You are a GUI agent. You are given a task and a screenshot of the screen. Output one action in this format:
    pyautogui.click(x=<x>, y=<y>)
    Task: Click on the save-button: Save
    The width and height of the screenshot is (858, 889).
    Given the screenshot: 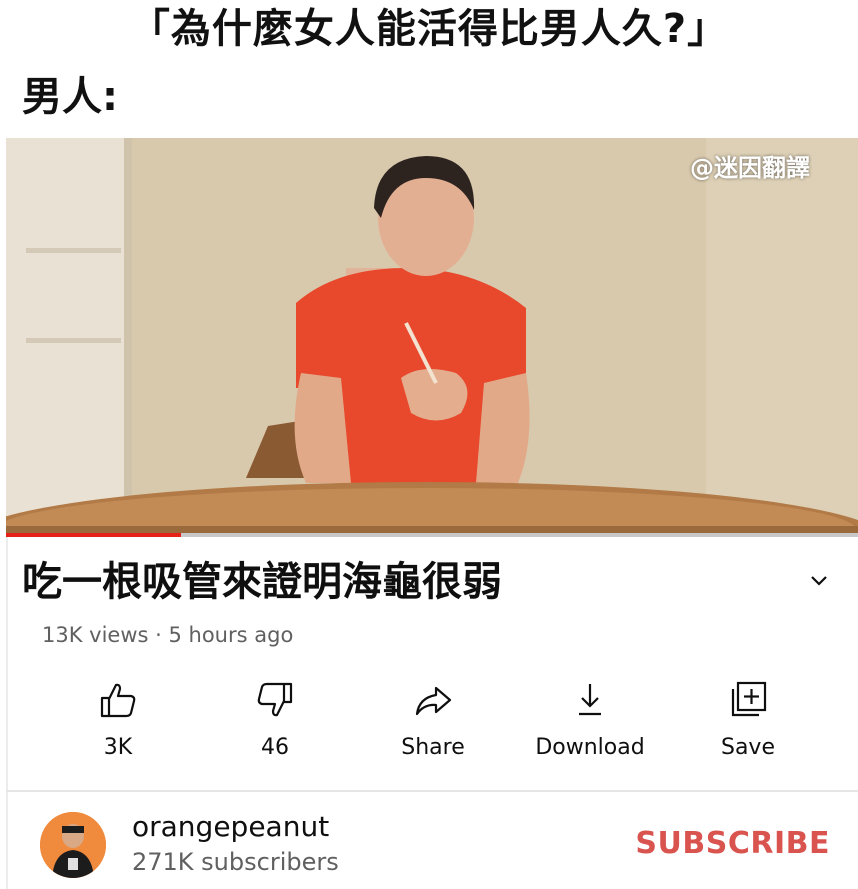 What is the action you would take?
    pyautogui.click(x=748, y=721)
    